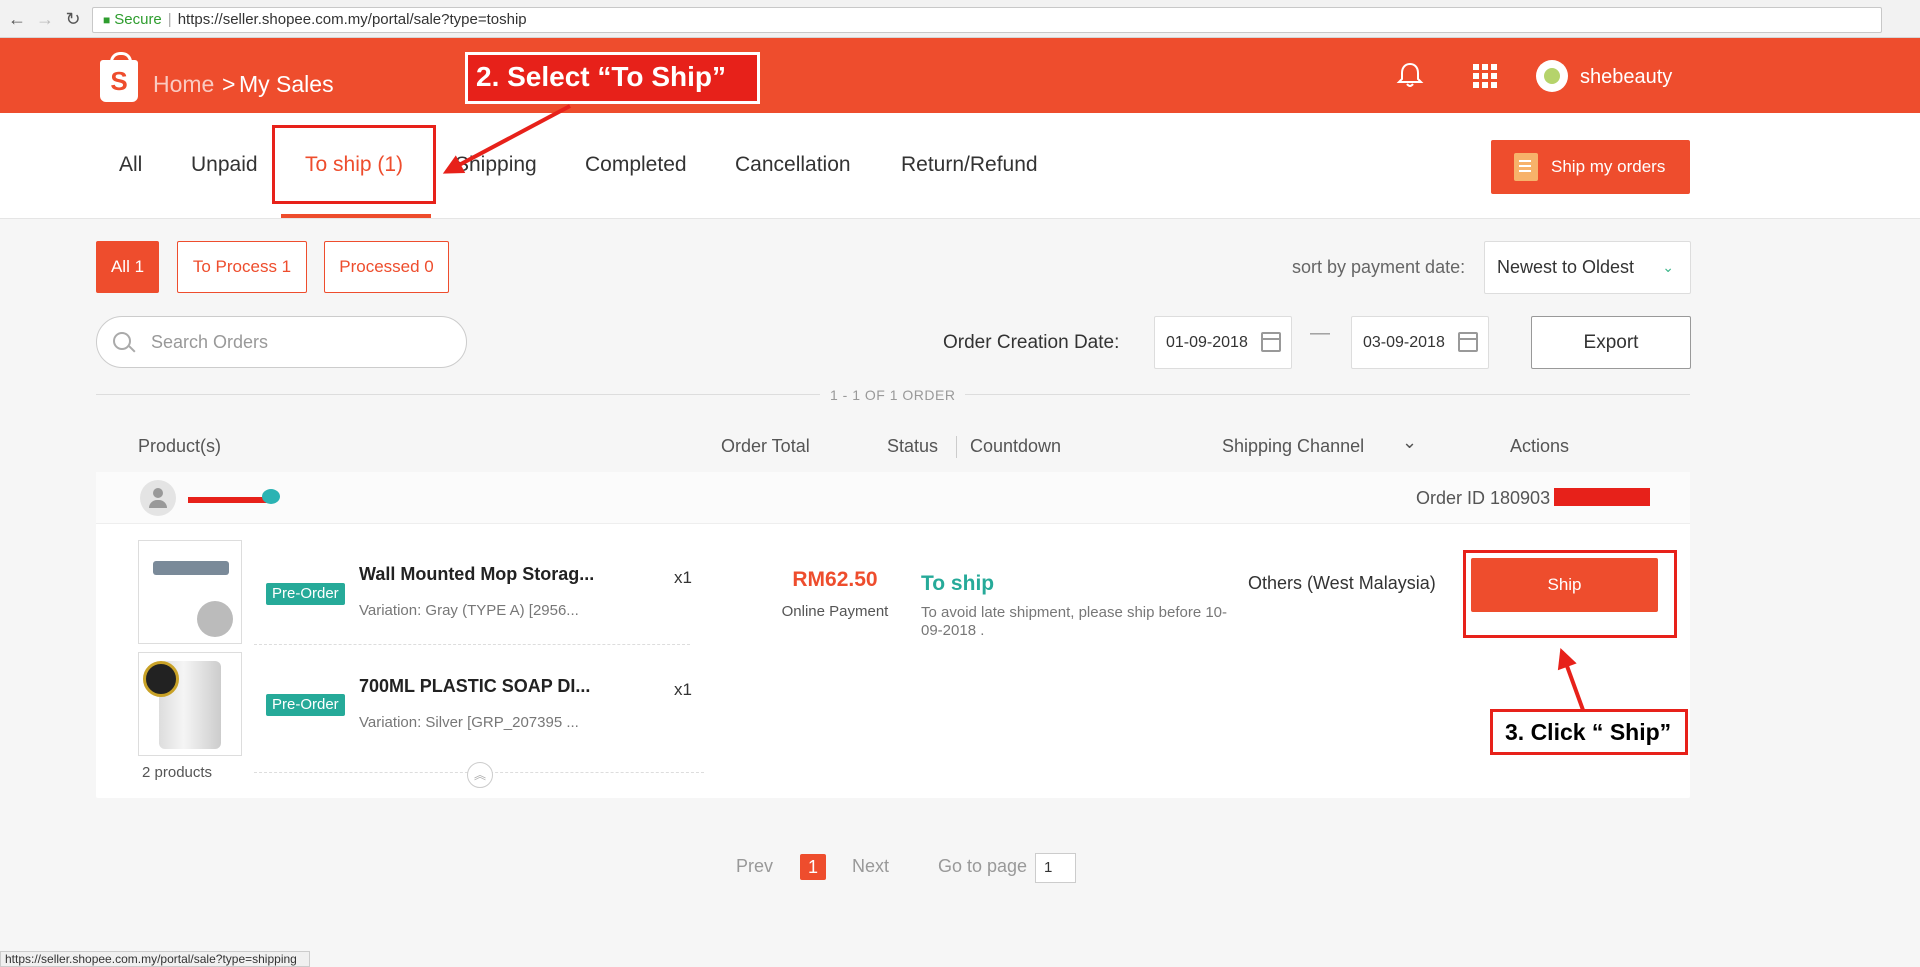  I want to click on order-total: RM62.50, so click(835, 579).